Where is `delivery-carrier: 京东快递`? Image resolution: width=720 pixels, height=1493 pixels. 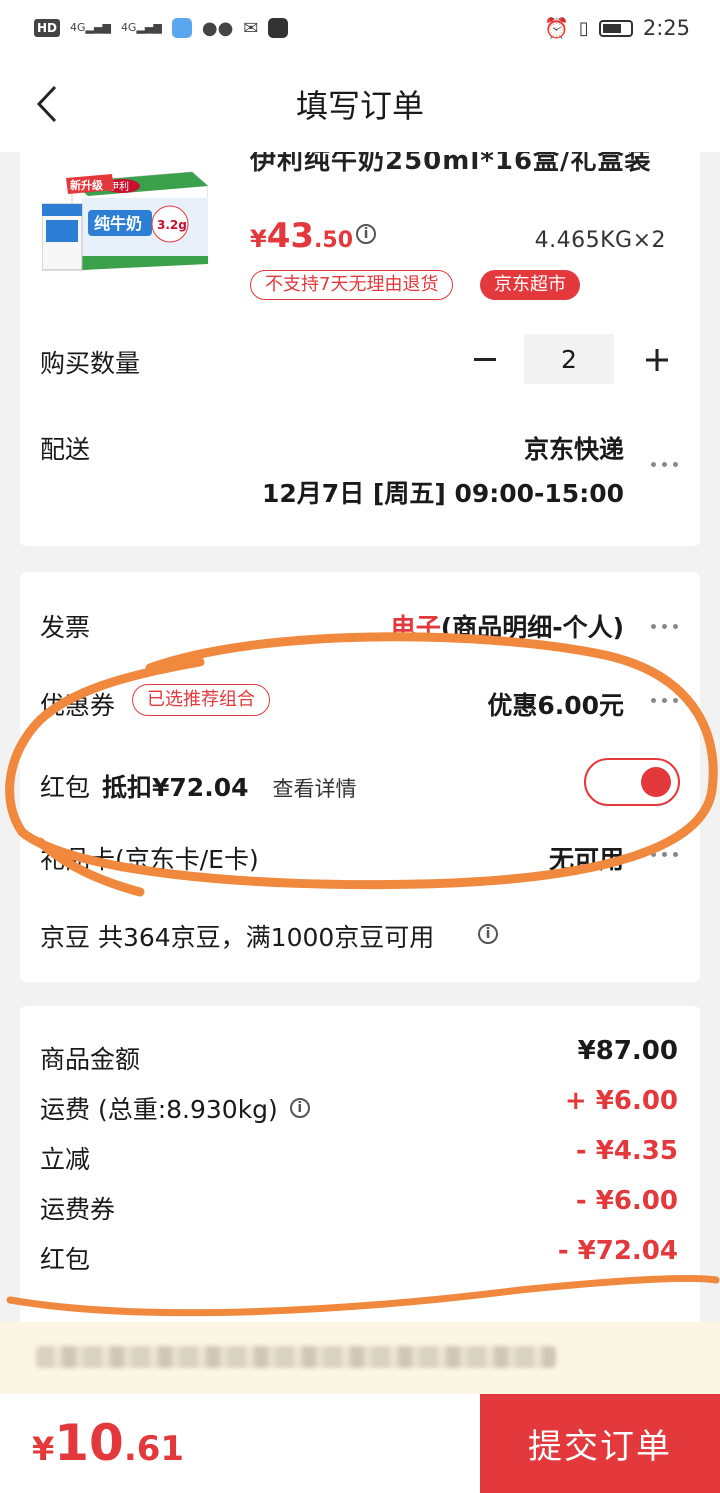 delivery-carrier: 京东快递 is located at coordinates (574, 448).